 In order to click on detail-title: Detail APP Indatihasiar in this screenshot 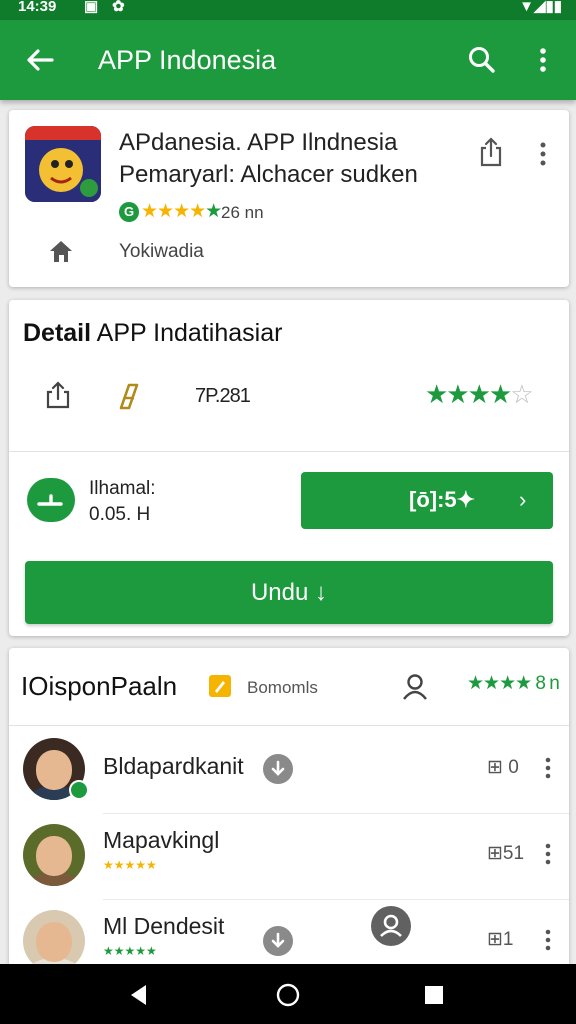, I will do `click(152, 333)`.